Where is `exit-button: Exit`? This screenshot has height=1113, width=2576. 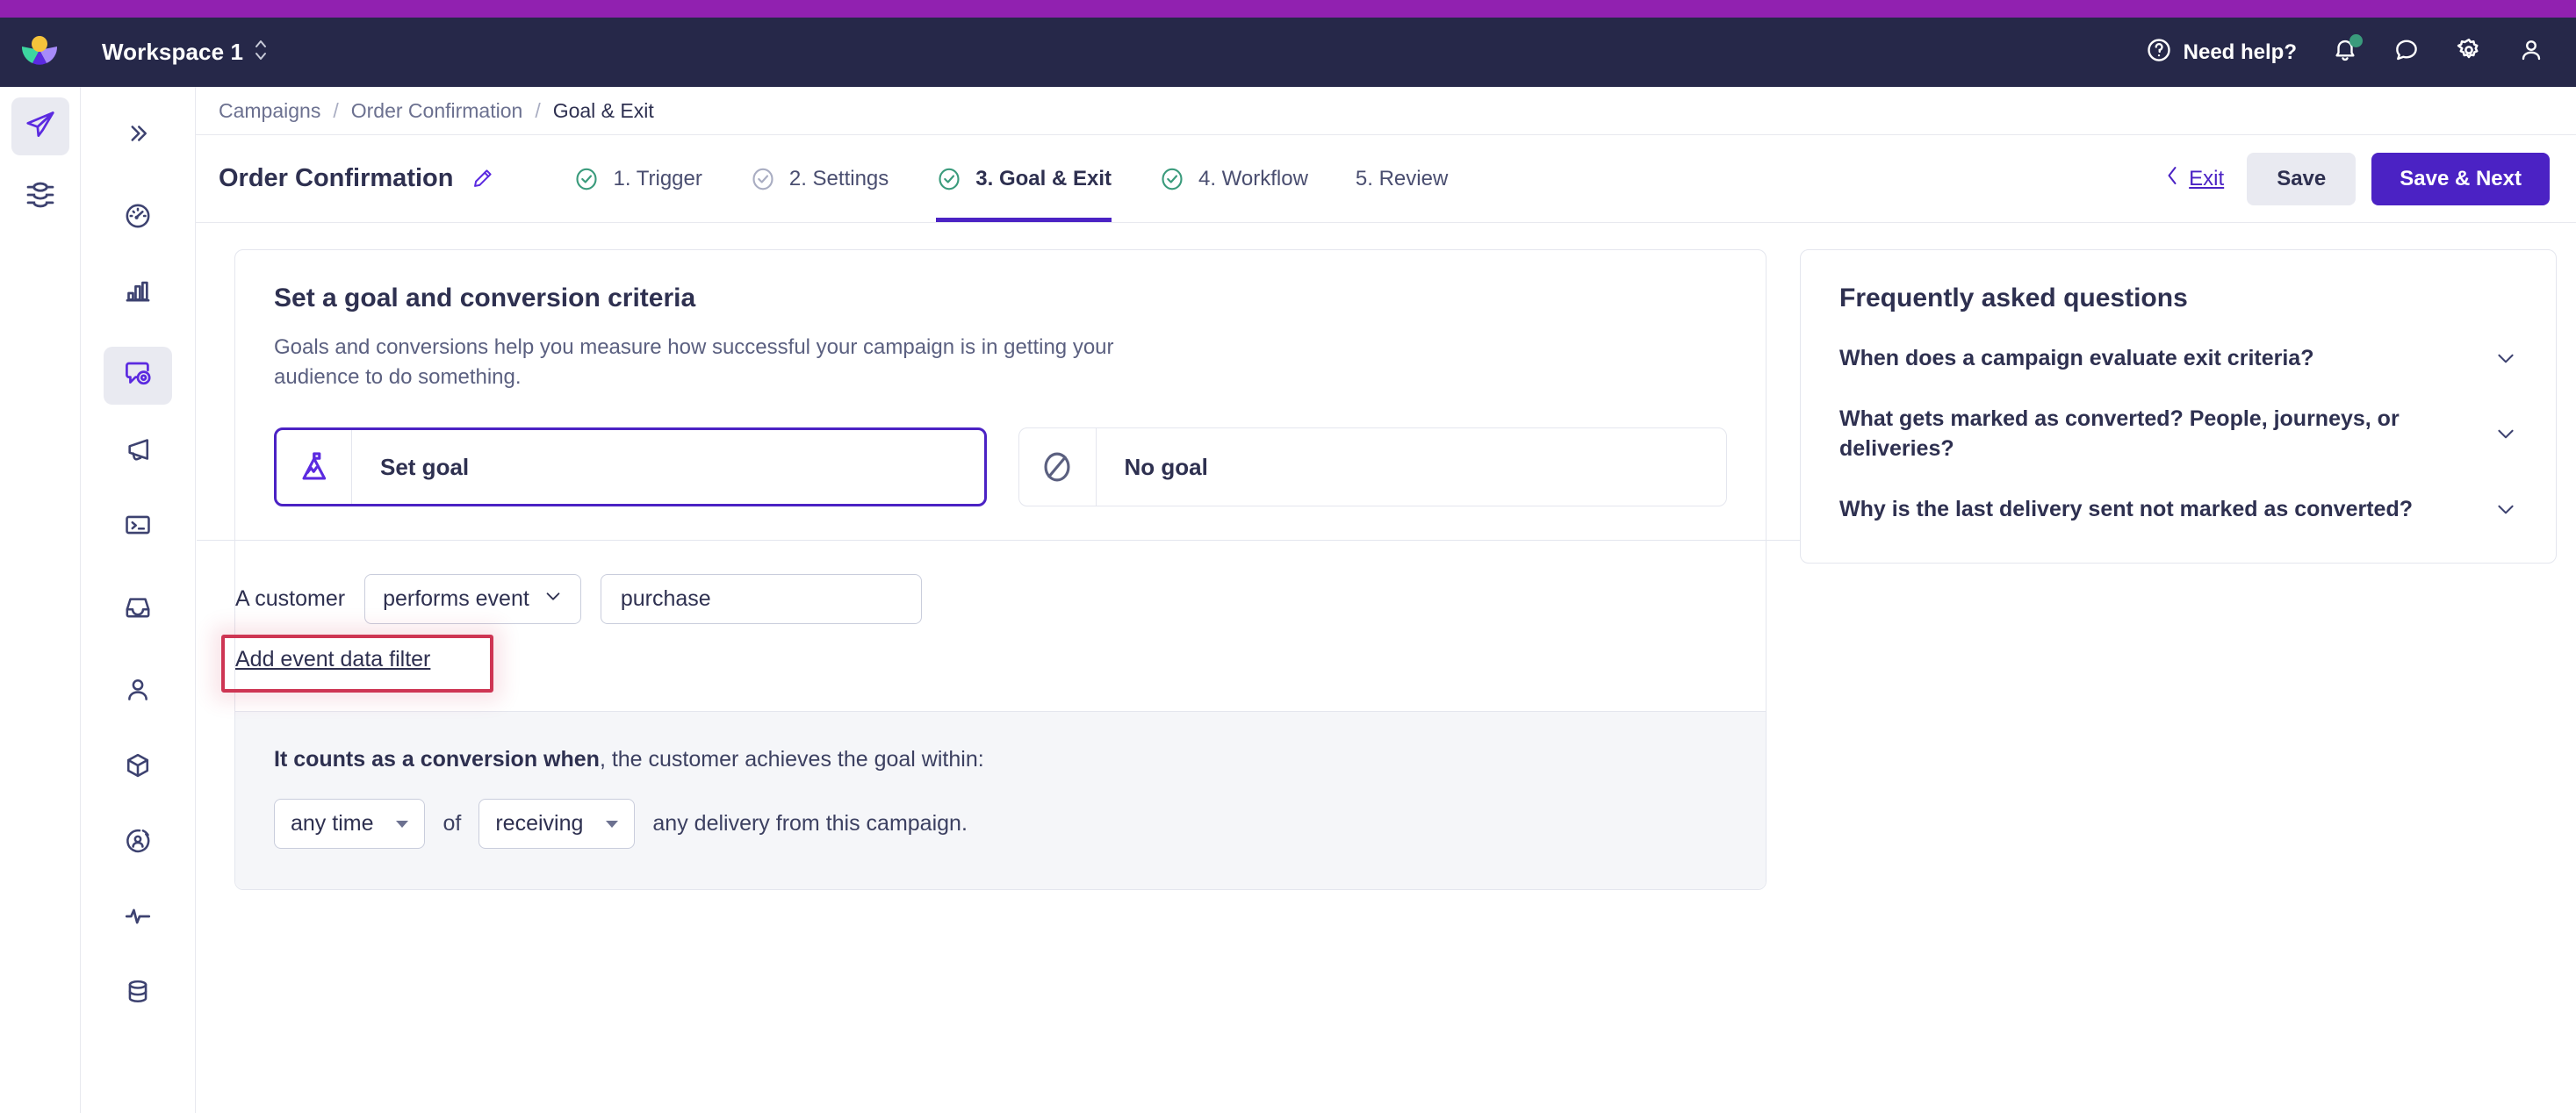 exit-button: Exit is located at coordinates (2194, 178).